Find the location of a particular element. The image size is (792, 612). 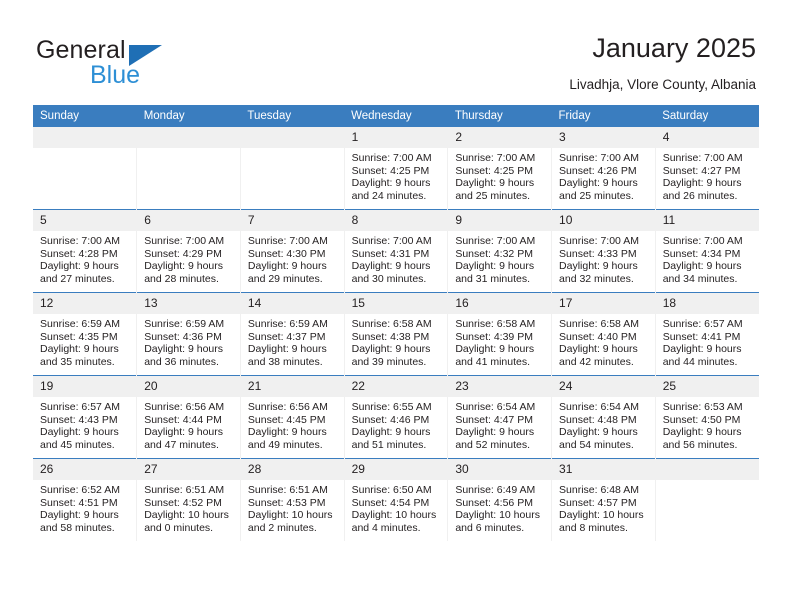

day-sunrise-text: Sunrise: 6:58 AM is located at coordinates (495, 324).